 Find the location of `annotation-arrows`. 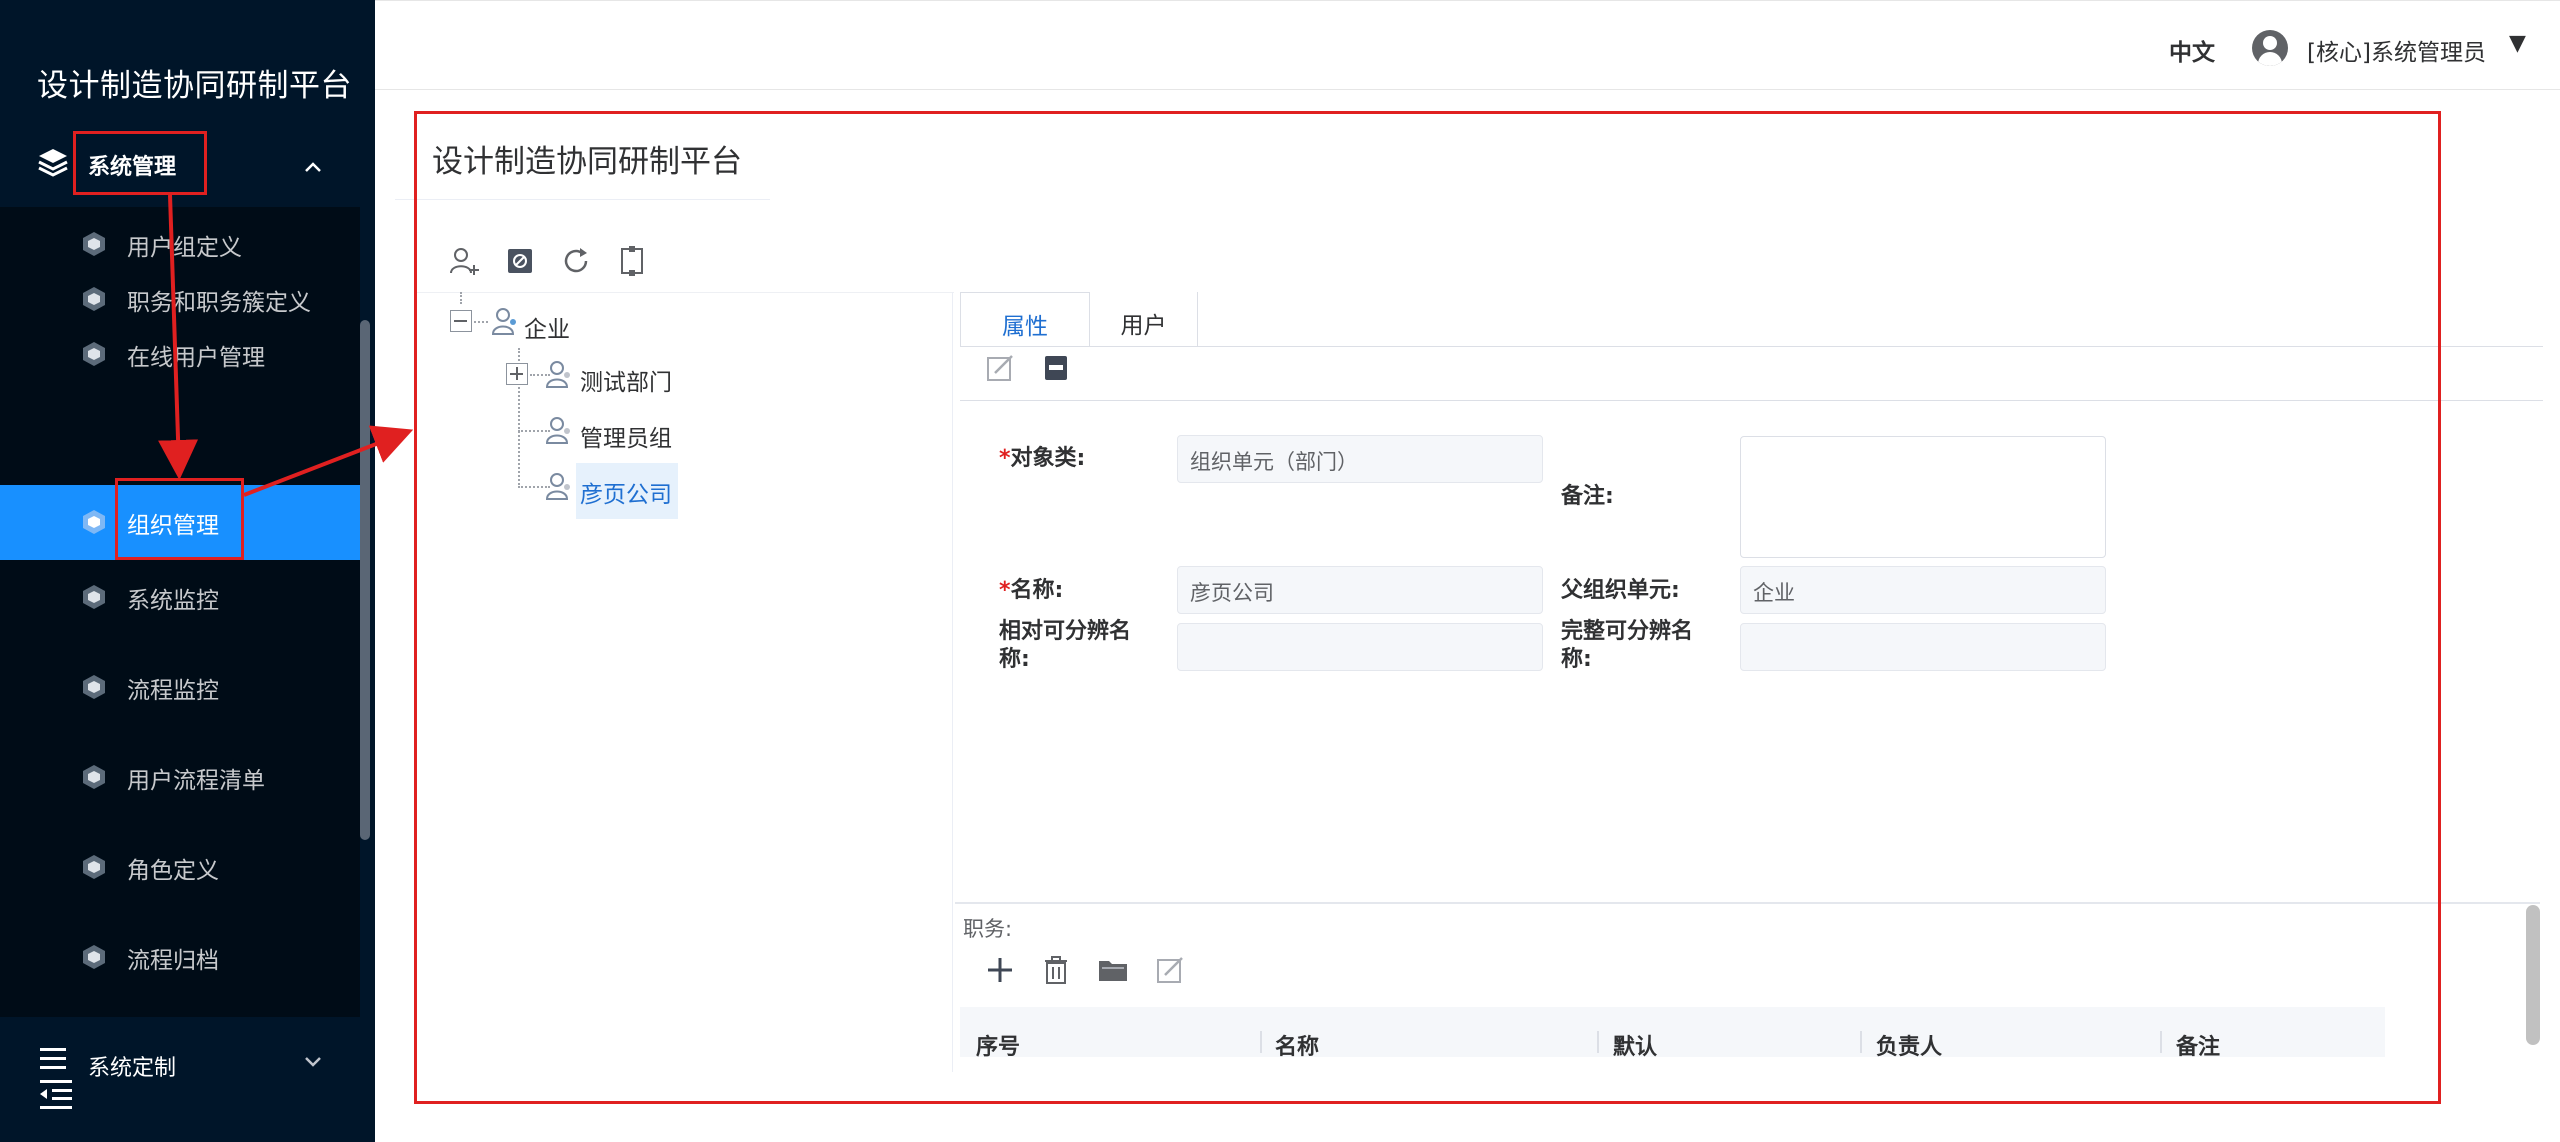

annotation-arrows is located at coordinates (286, 345).